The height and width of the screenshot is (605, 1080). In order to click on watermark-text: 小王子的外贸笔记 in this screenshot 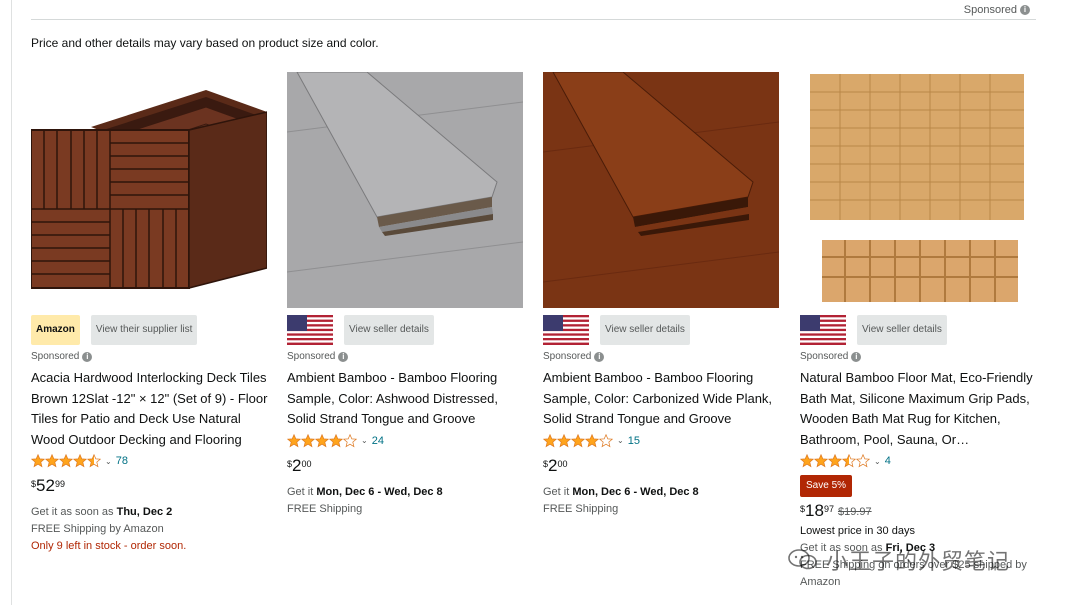, I will do `click(918, 562)`.